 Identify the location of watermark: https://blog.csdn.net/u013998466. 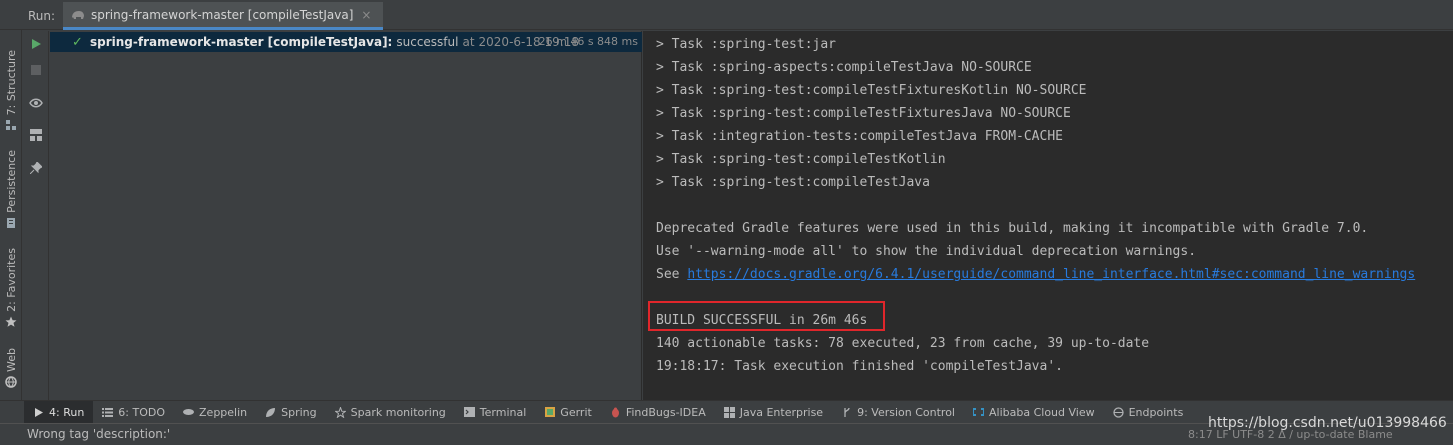
(1327, 423).